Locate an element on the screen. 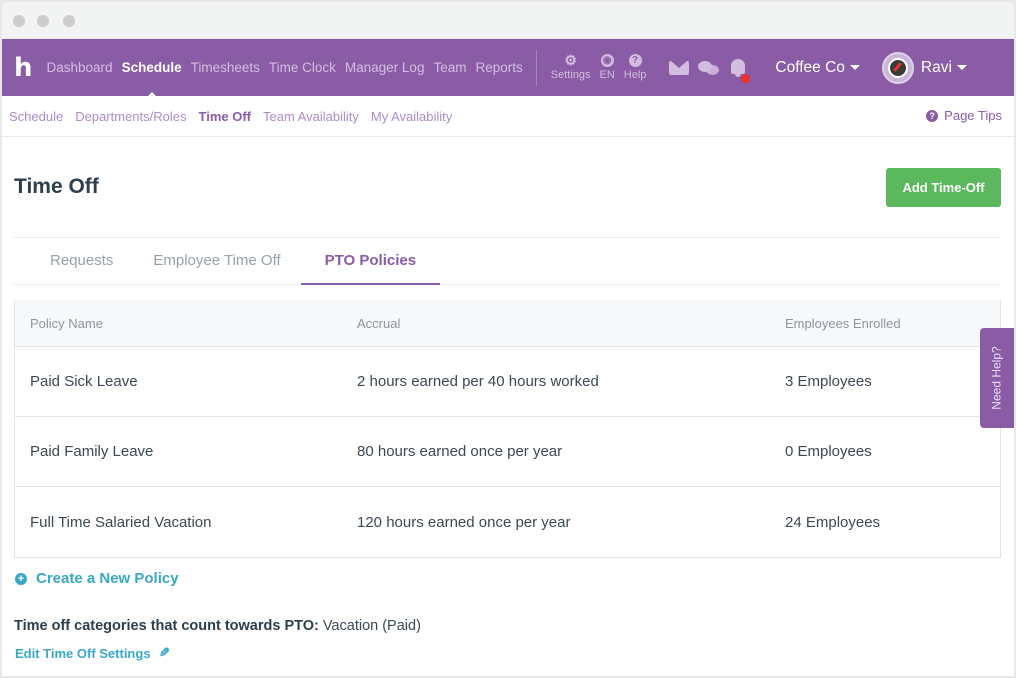 This screenshot has width=1016, height=678. policy-accrual: 120 hours earned once per year is located at coordinates (464, 522).